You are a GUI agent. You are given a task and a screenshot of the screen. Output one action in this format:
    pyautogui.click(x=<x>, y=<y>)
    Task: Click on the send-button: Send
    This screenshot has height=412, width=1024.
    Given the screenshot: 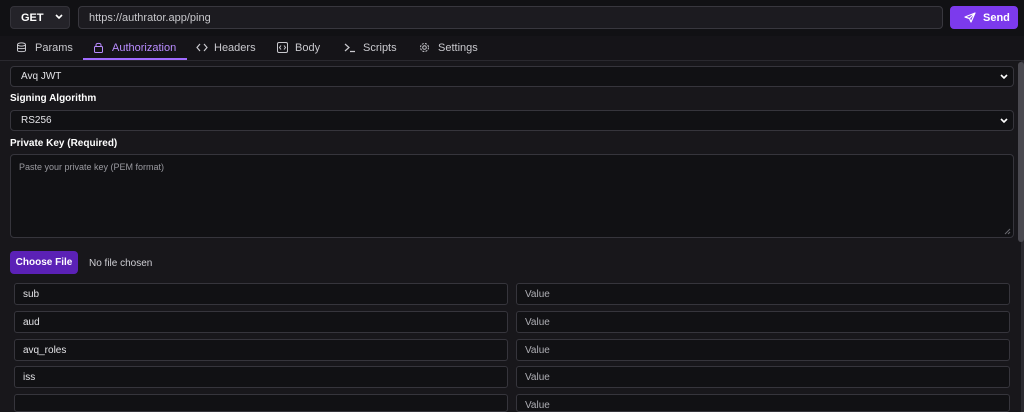 What is the action you would take?
    pyautogui.click(x=984, y=17)
    